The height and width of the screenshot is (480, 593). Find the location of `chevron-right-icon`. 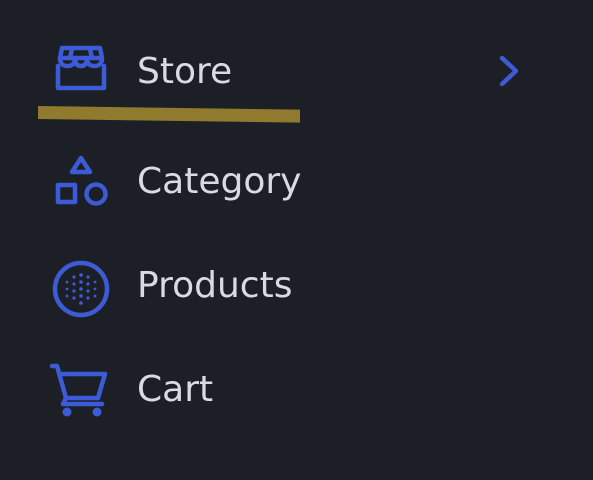

chevron-right-icon is located at coordinates (510, 74).